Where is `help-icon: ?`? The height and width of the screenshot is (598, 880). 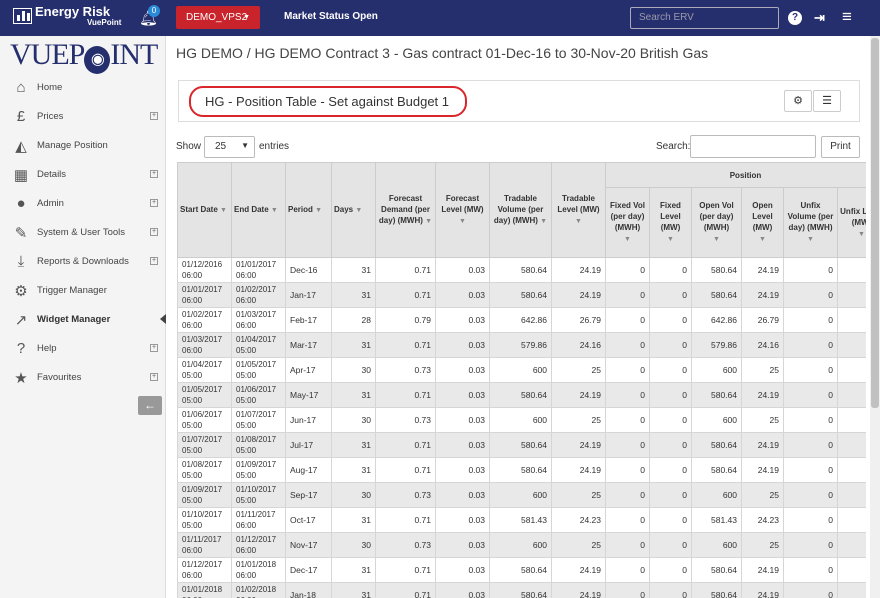 help-icon: ? is located at coordinates (795, 18).